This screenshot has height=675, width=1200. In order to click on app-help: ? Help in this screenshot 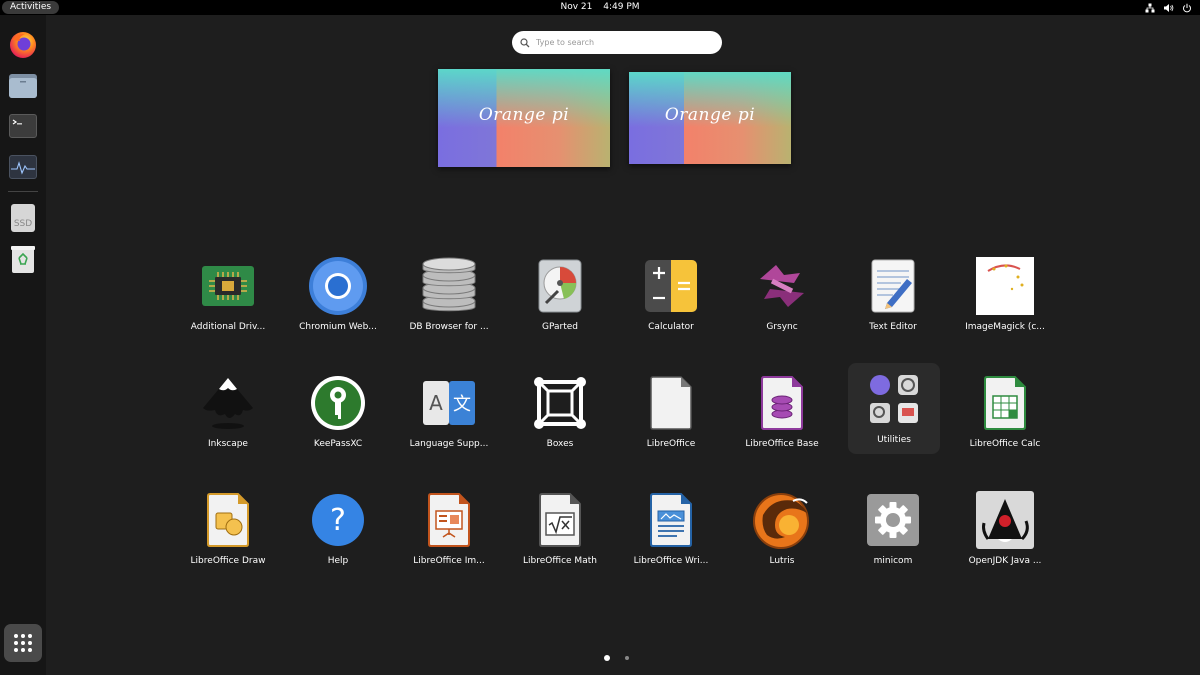, I will do `click(338, 535)`.